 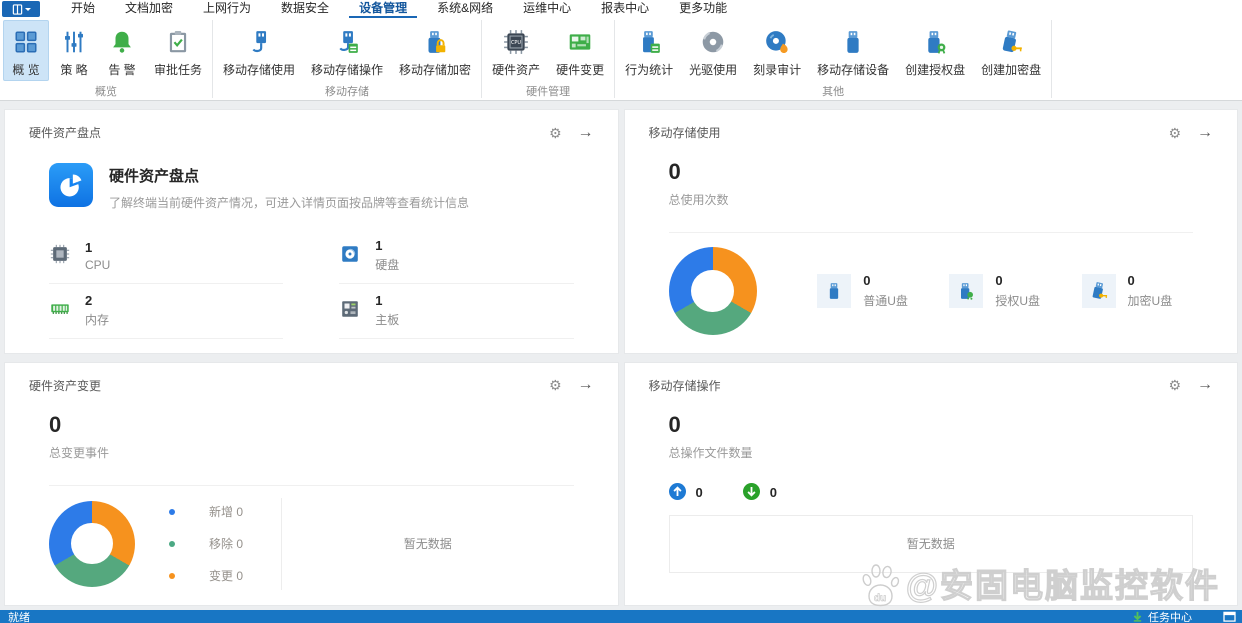 What do you see at coordinates (149, 9) in the screenshot?
I see `tab-doc-encrypt: 文档加密` at bounding box center [149, 9].